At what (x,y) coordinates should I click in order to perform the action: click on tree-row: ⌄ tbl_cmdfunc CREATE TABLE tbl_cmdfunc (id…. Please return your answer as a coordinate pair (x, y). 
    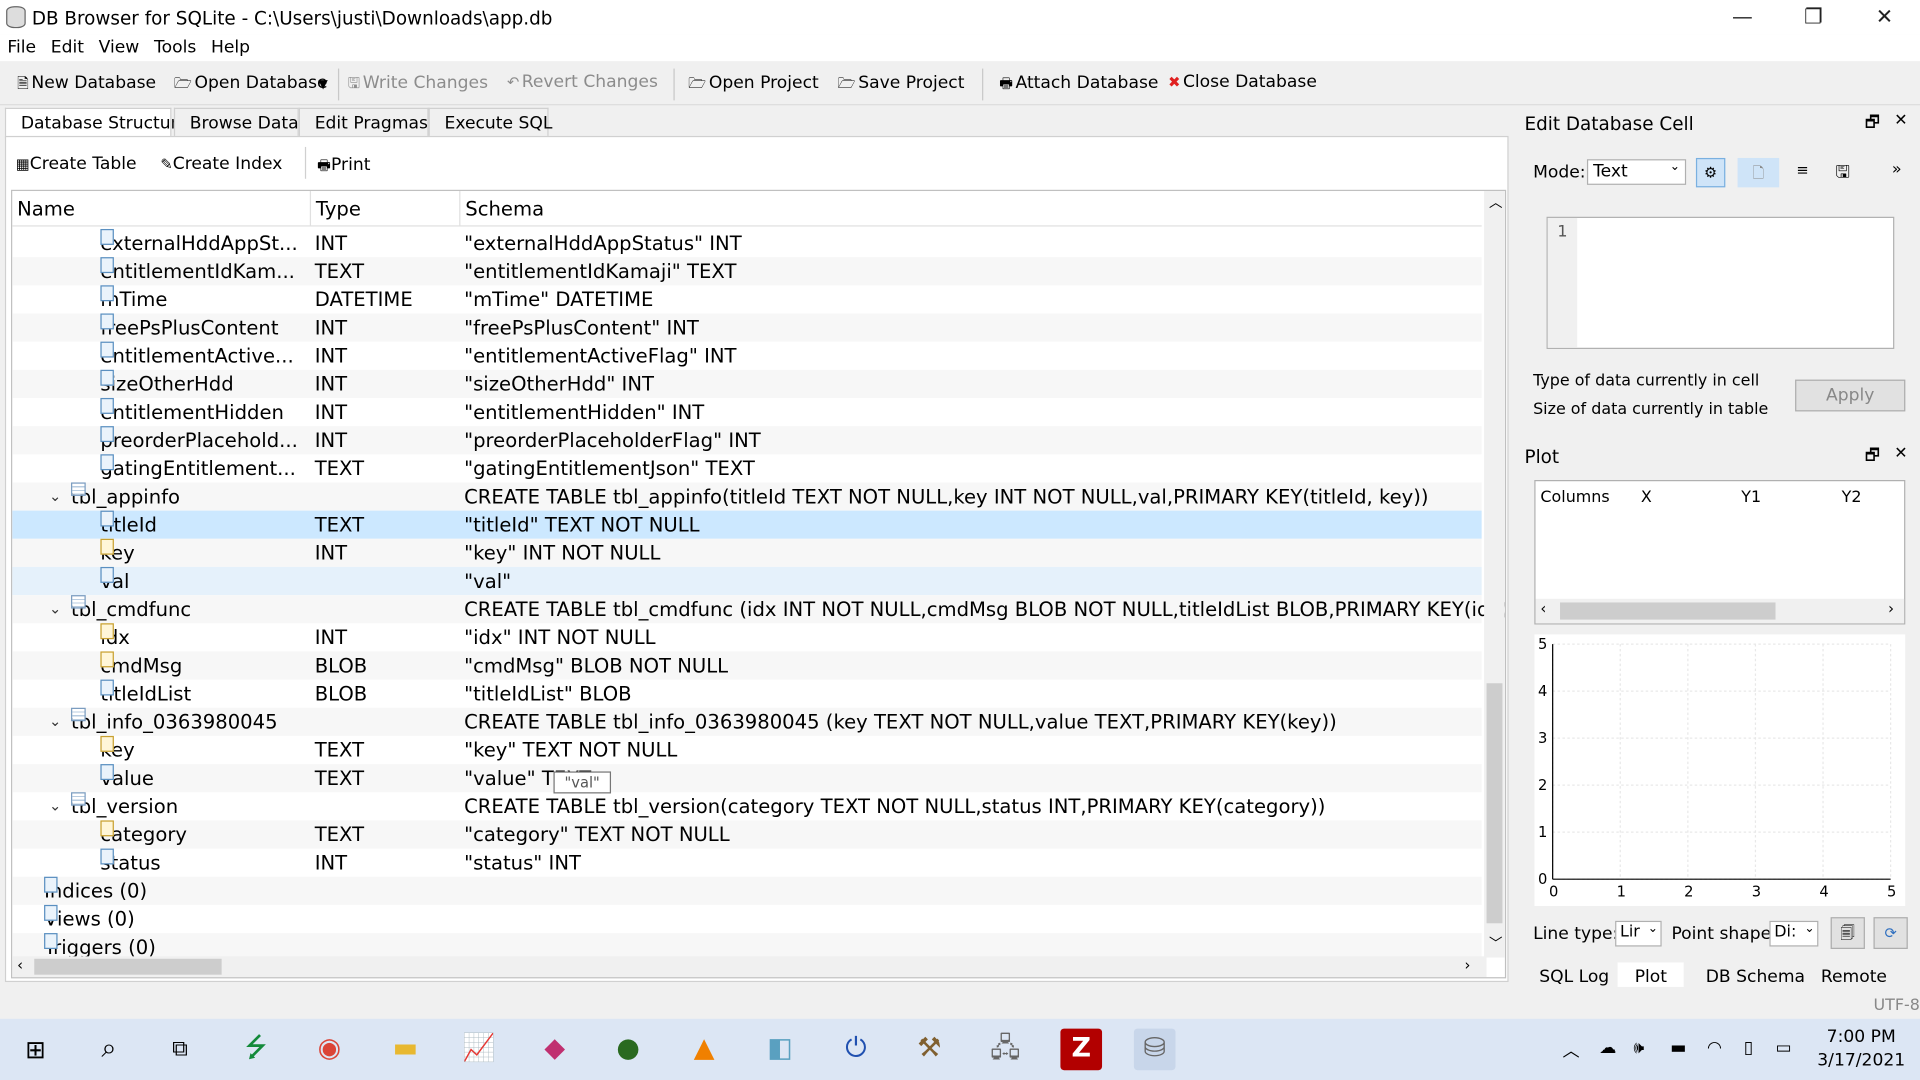
    Looking at the image, I should click on (758, 609).